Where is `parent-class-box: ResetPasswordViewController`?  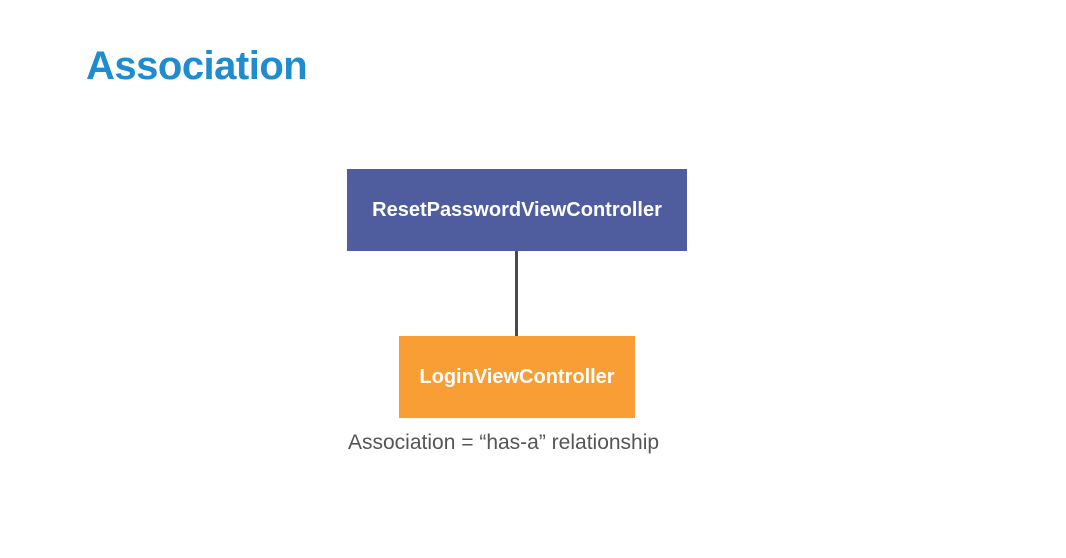 parent-class-box: ResetPasswordViewController is located at coordinates (517, 210).